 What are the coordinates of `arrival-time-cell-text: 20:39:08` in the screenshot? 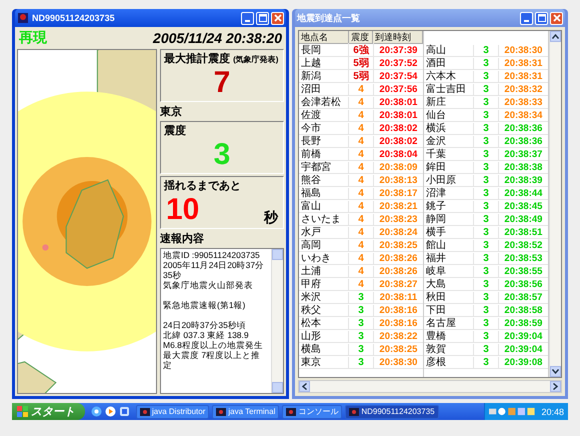 It's located at (523, 362).